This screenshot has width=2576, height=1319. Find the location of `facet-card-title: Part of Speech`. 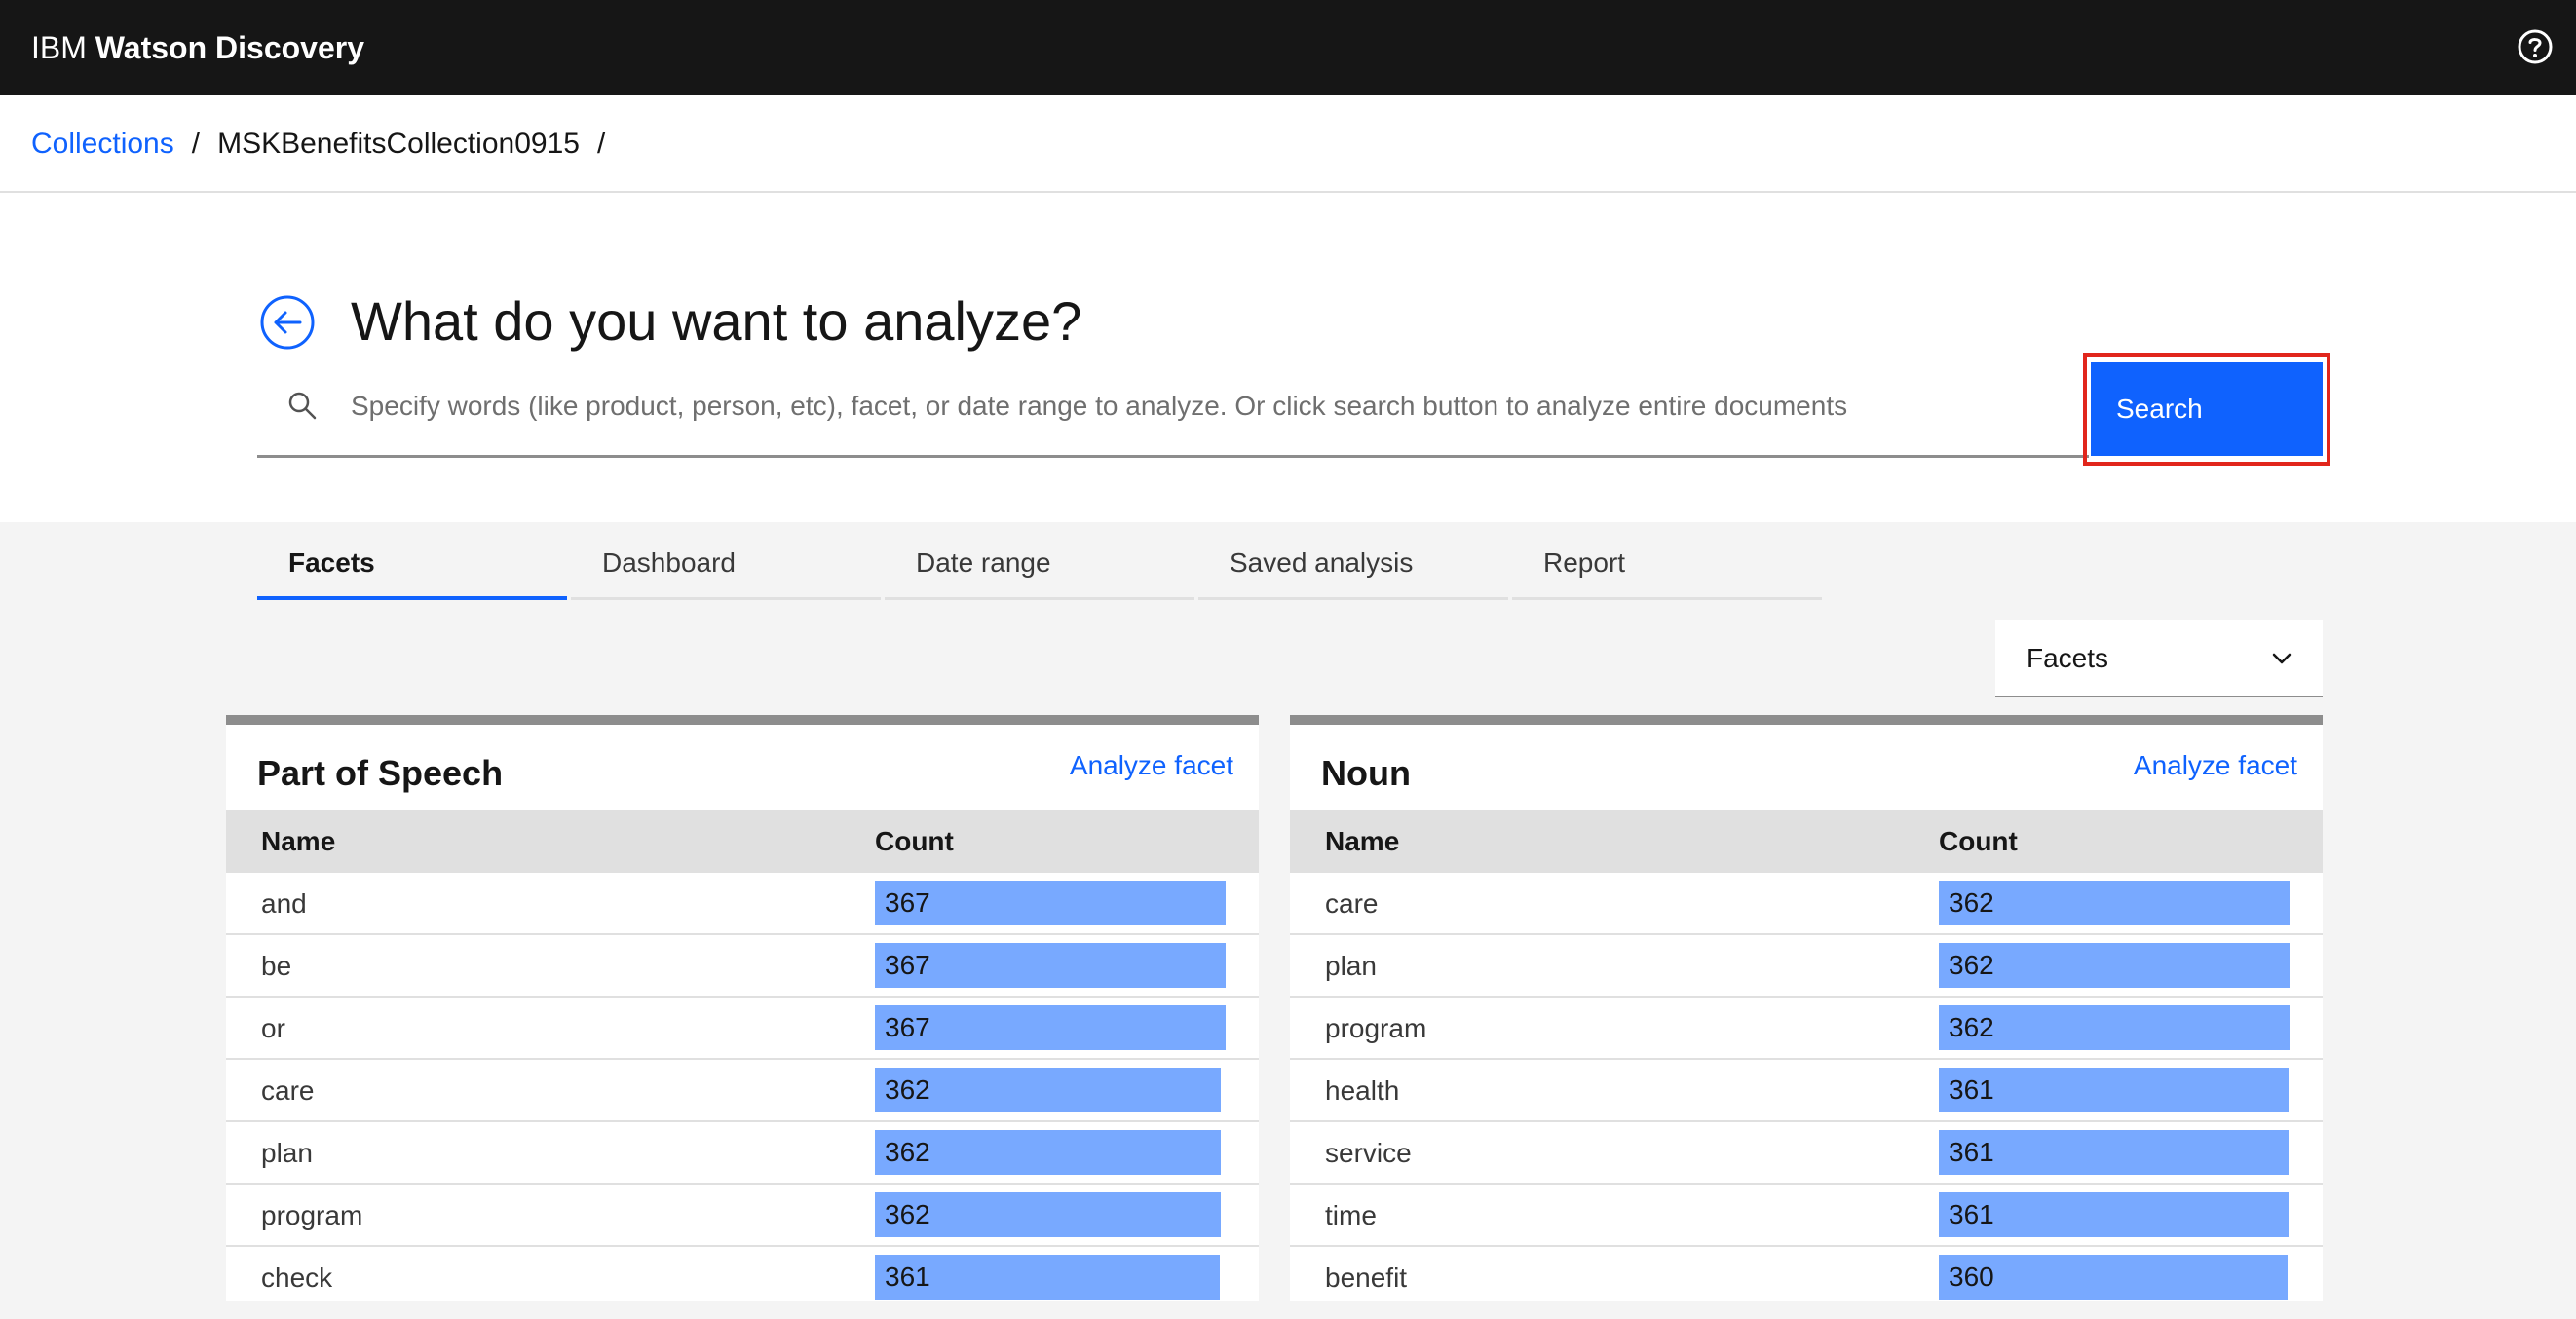

facet-card-title: Part of Speech is located at coordinates (380, 773).